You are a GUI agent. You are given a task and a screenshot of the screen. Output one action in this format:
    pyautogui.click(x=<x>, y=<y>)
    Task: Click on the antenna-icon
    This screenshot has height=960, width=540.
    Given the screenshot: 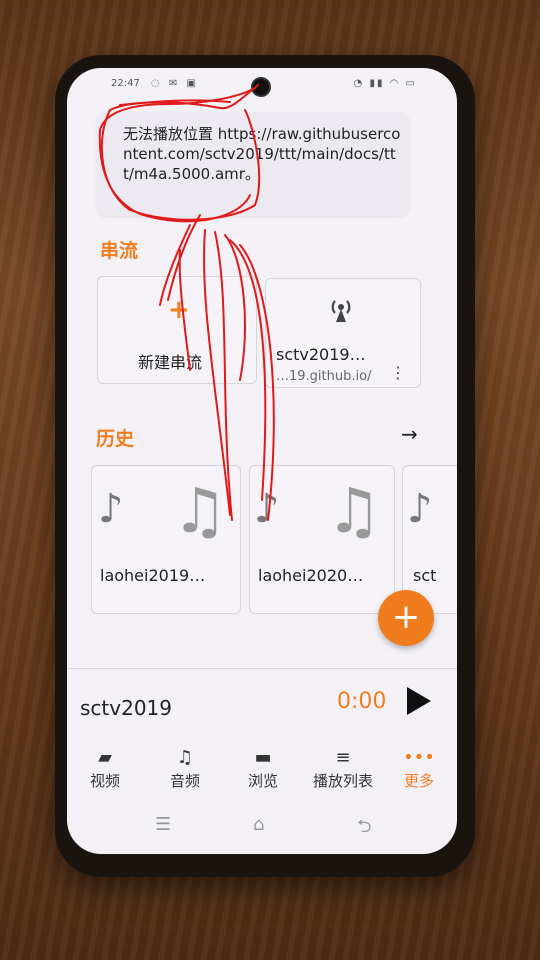 What is the action you would take?
    pyautogui.click(x=341, y=311)
    